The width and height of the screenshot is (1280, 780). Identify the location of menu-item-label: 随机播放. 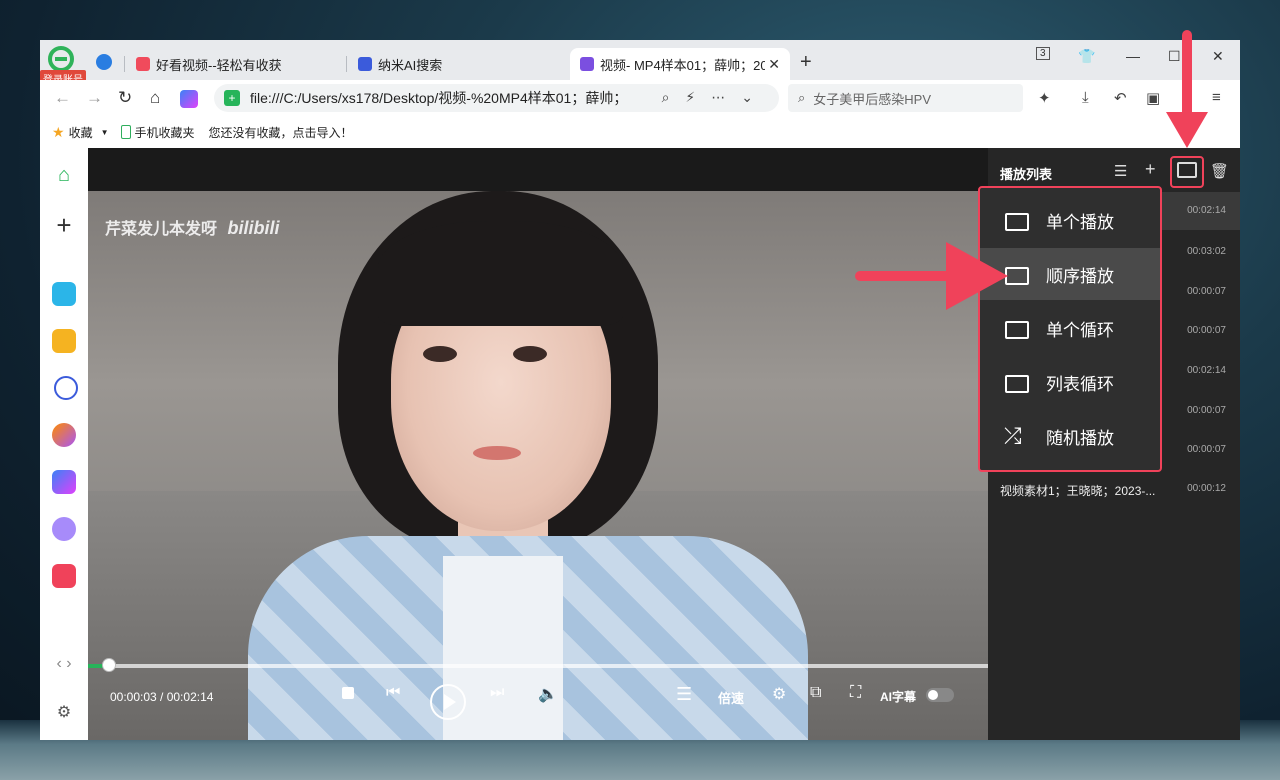
(1080, 438).